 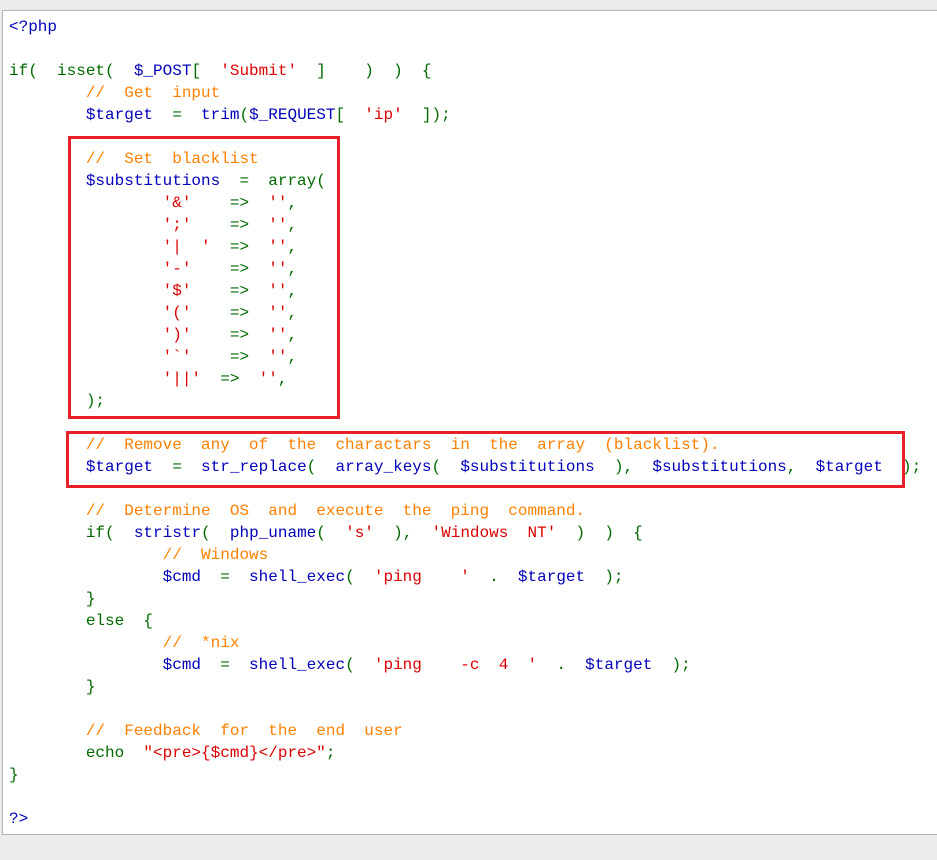 What do you see at coordinates (186, 247) in the screenshot?
I see `code-token-string: '| '` at bounding box center [186, 247].